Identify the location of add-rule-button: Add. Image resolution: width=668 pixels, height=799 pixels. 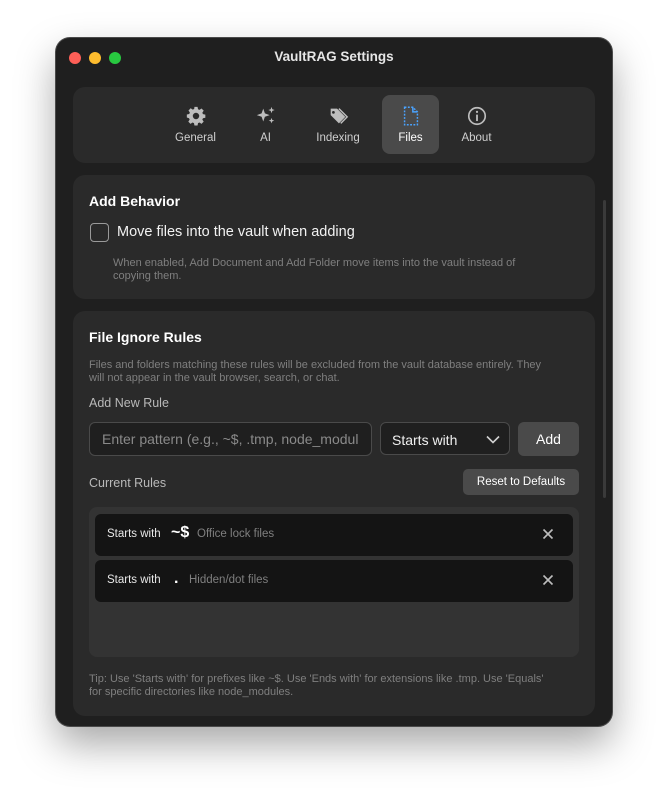
(548, 439).